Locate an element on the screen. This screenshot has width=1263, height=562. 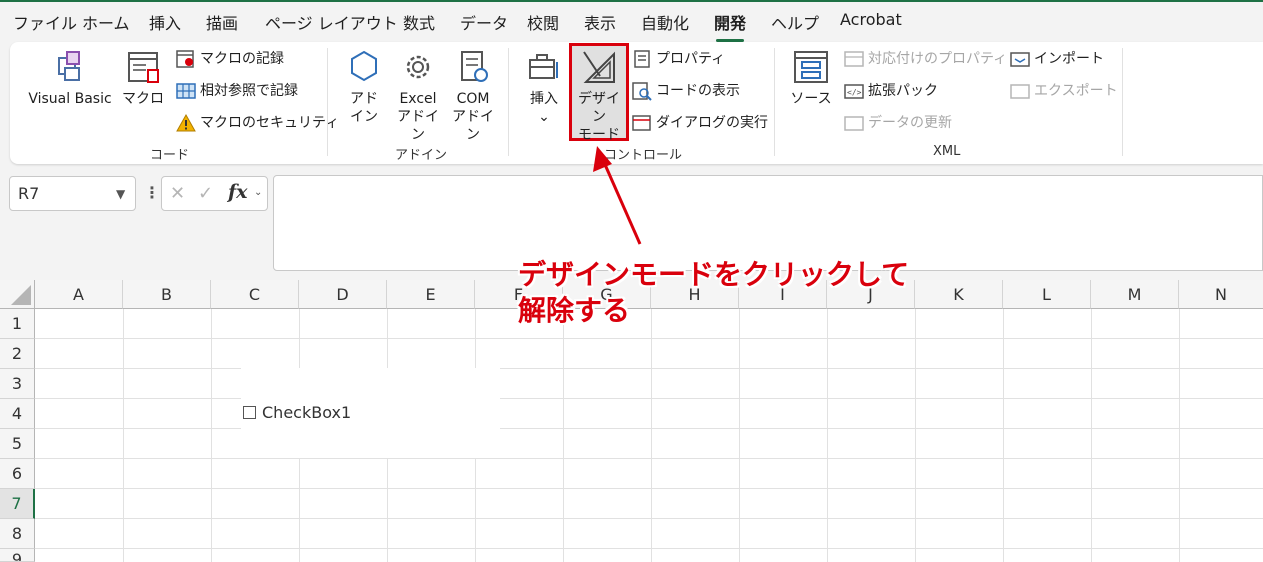
tab-review: 校閲 is located at coordinates (543, 22).